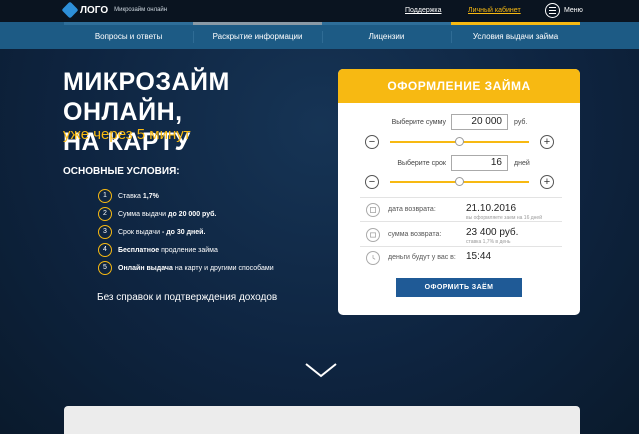 The width and height of the screenshot is (639, 434). Describe the element at coordinates (372, 182) in the screenshot. I see `term-minus-button: −` at that location.